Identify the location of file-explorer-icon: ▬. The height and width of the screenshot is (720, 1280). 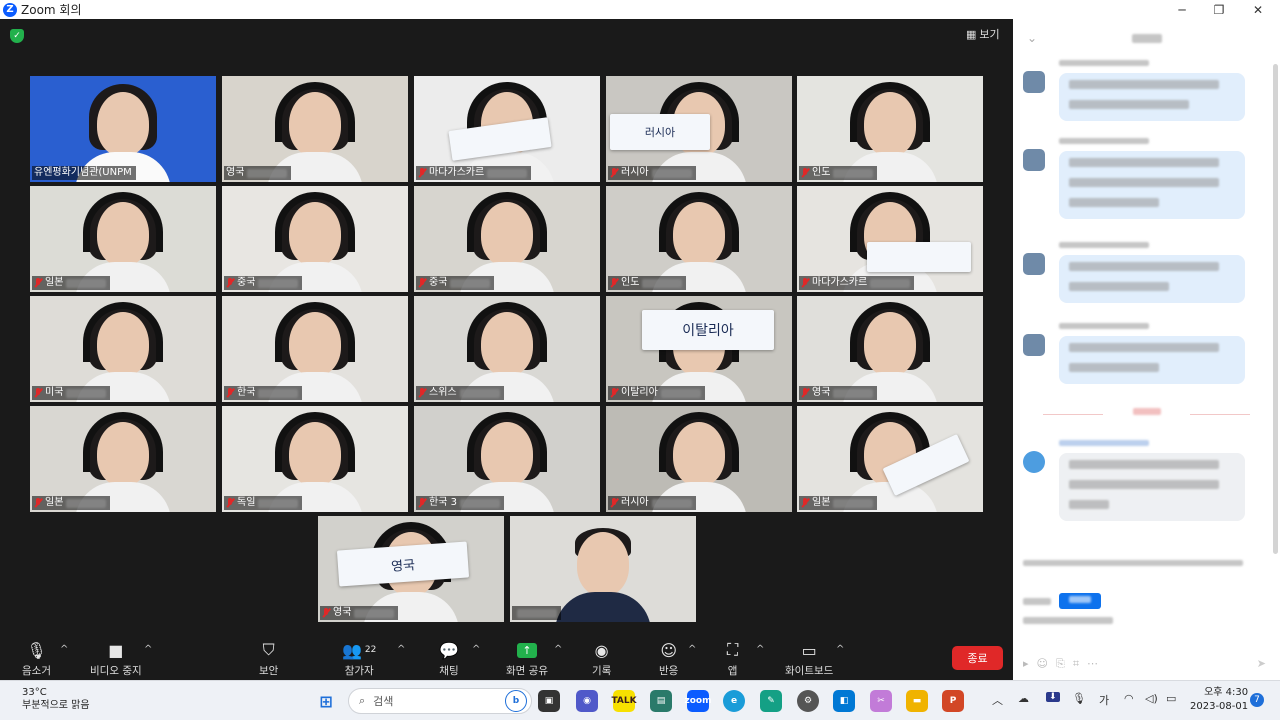
(917, 701).